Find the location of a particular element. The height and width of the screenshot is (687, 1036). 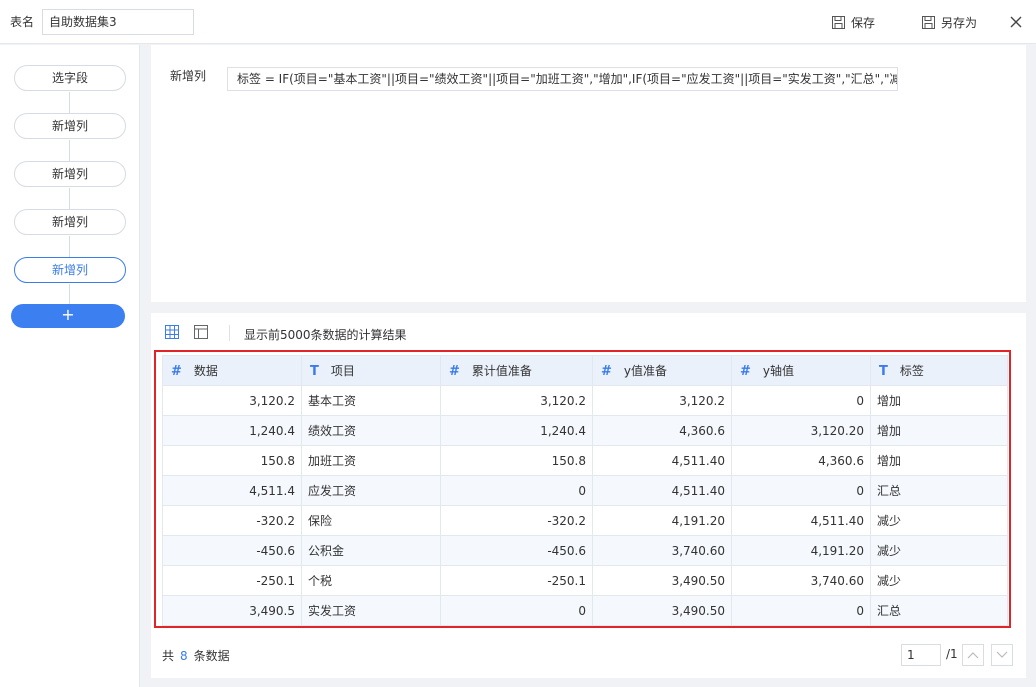

column-header: T 项目 is located at coordinates (371, 370).